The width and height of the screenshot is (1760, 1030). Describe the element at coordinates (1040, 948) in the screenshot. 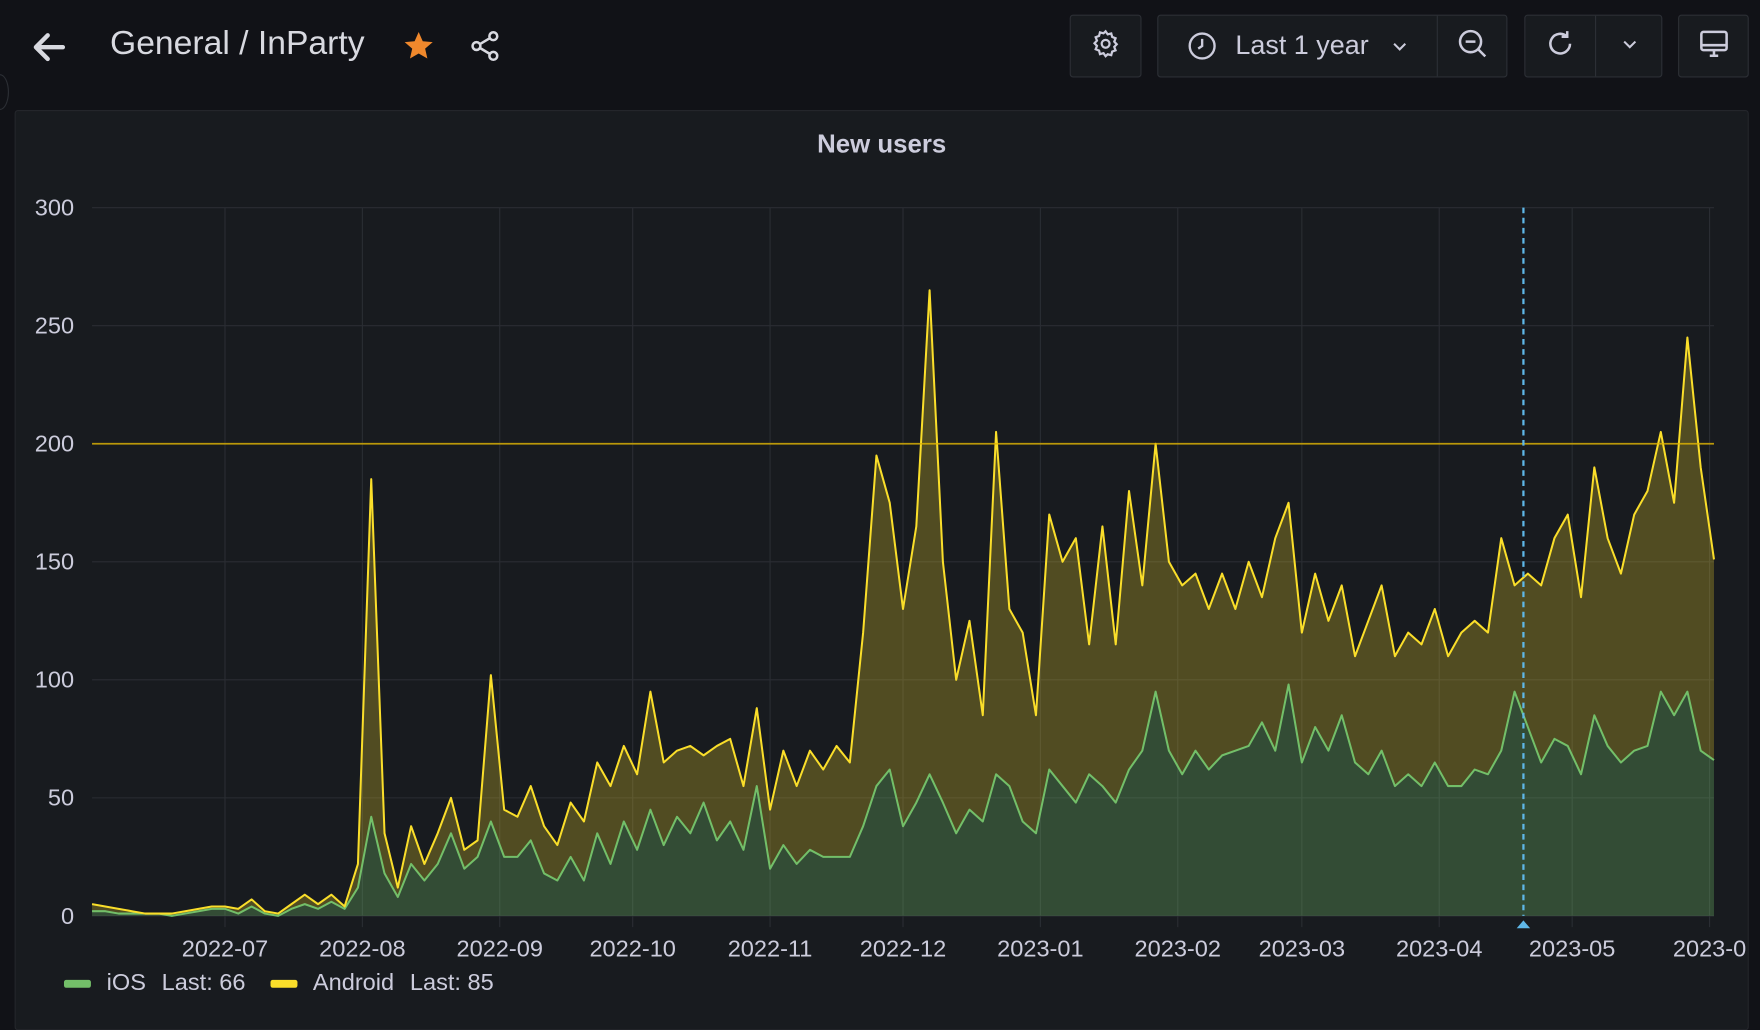

I see `x-tick-label: 2023-01` at that location.